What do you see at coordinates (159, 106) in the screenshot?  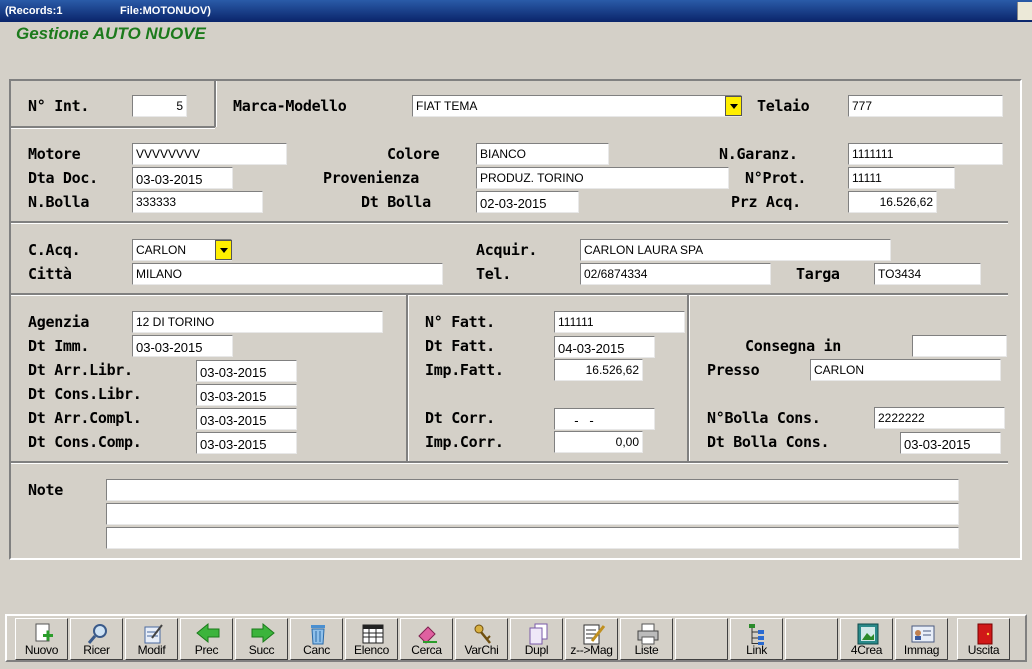 I see `n-int-field: 5` at bounding box center [159, 106].